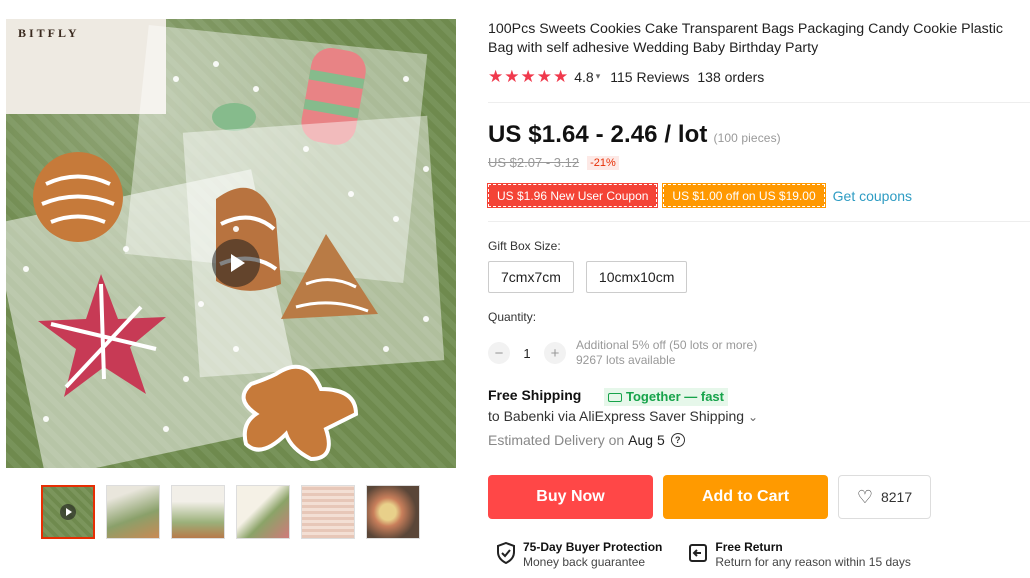 This screenshot has height=578, width=1030. I want to click on sku-option-10x10: 10cmx10cm, so click(636, 277).